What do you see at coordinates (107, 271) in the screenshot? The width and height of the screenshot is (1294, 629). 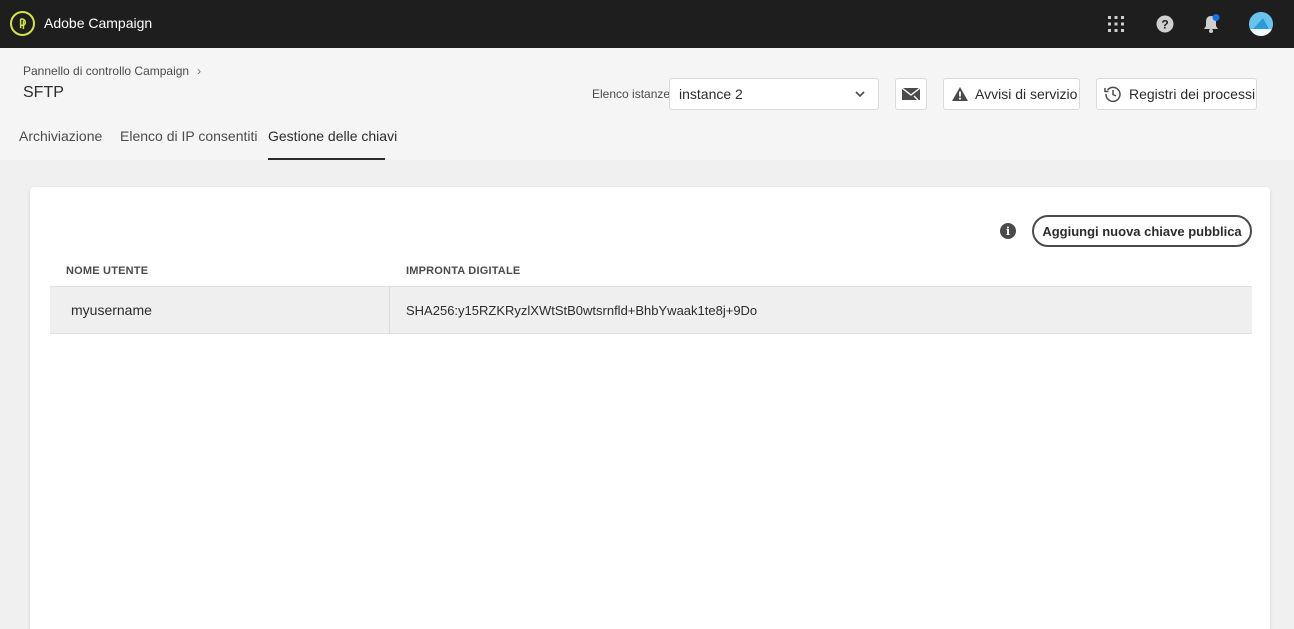 I see `column-header-username: NOME UTENTE` at bounding box center [107, 271].